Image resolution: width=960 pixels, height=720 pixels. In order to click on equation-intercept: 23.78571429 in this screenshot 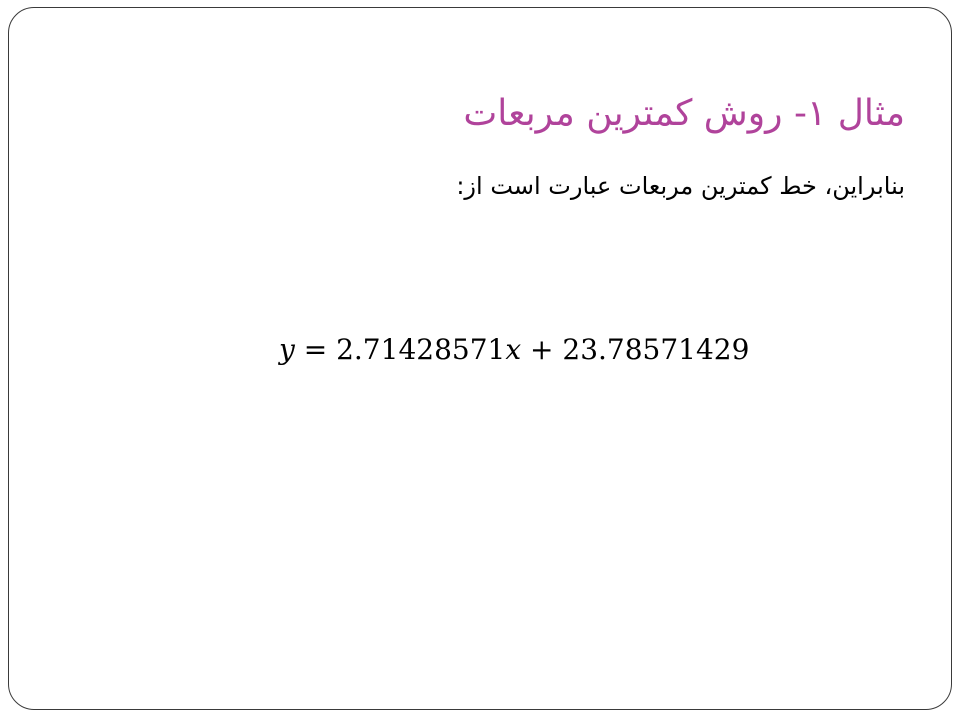, I will do `click(656, 349)`.